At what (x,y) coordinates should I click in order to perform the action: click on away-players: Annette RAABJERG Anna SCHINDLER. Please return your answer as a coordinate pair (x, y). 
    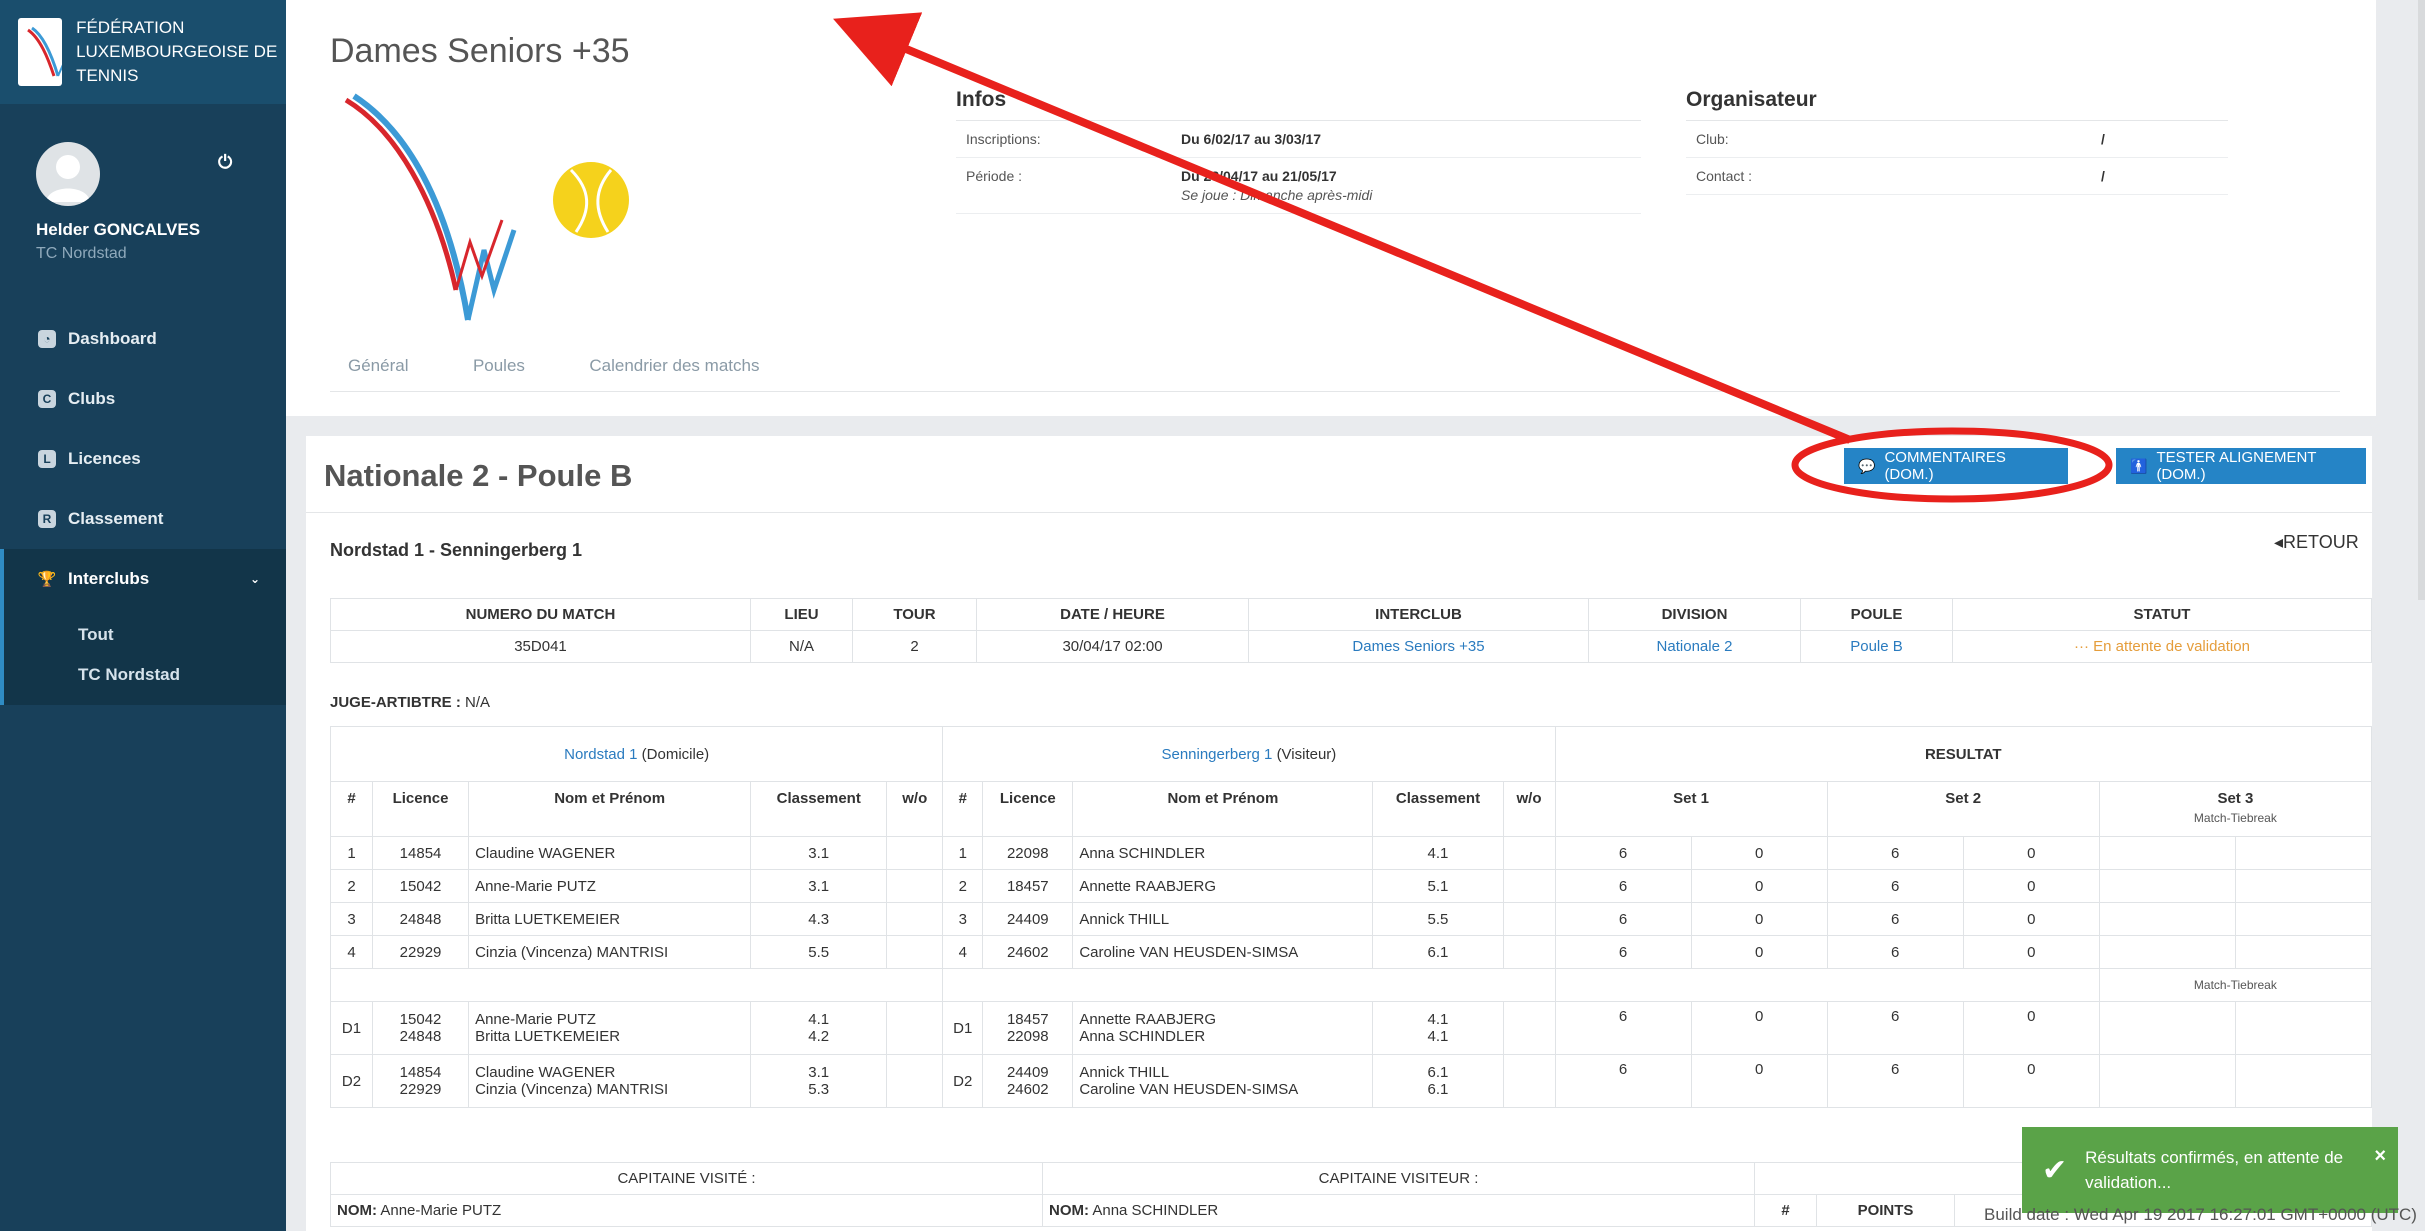
    Looking at the image, I should click on (1223, 1028).